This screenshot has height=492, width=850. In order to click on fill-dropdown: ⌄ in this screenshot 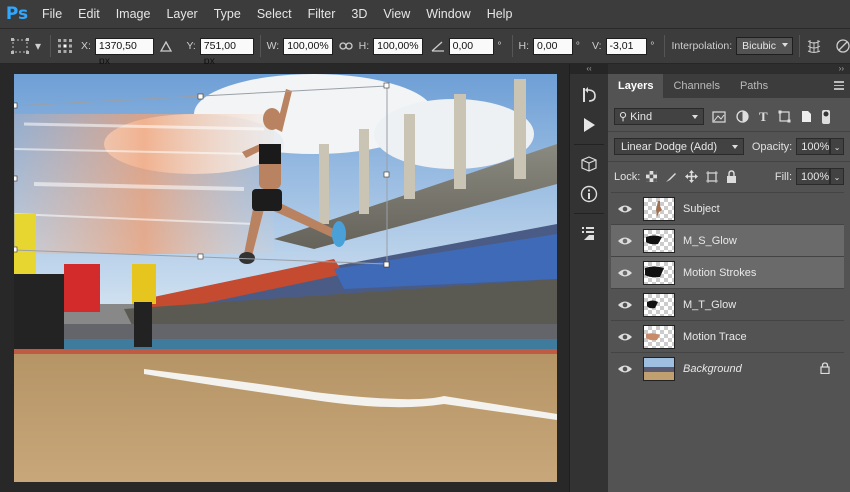, I will do `click(837, 176)`.